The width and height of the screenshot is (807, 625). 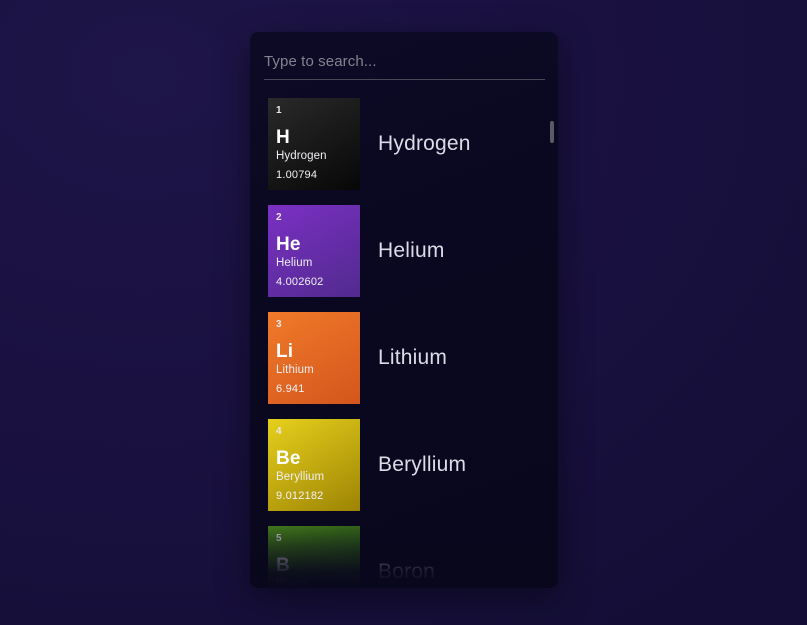 I want to click on element-list-item-label: Lithium, so click(x=413, y=357).